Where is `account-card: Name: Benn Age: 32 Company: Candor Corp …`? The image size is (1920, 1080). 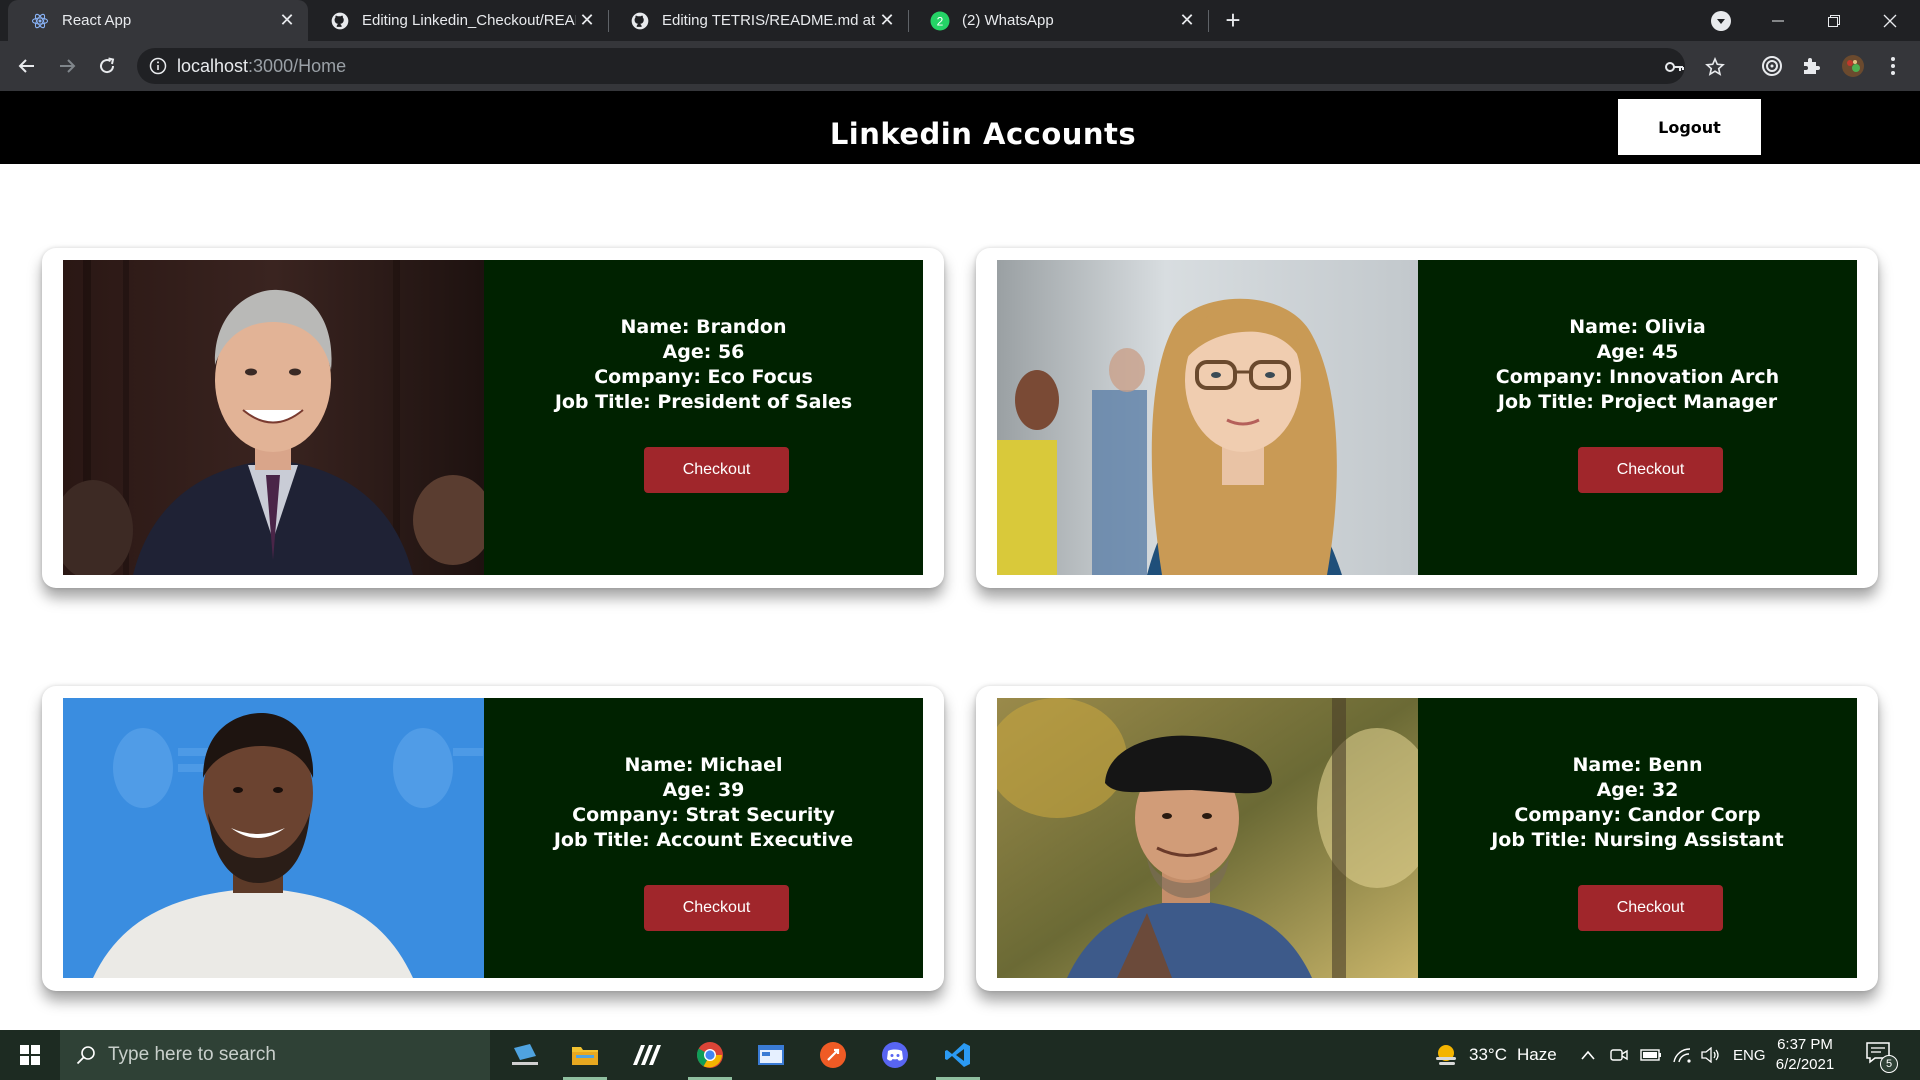 account-card: Name: Benn Age: 32 Company: Candor Corp … is located at coordinates (1427, 838).